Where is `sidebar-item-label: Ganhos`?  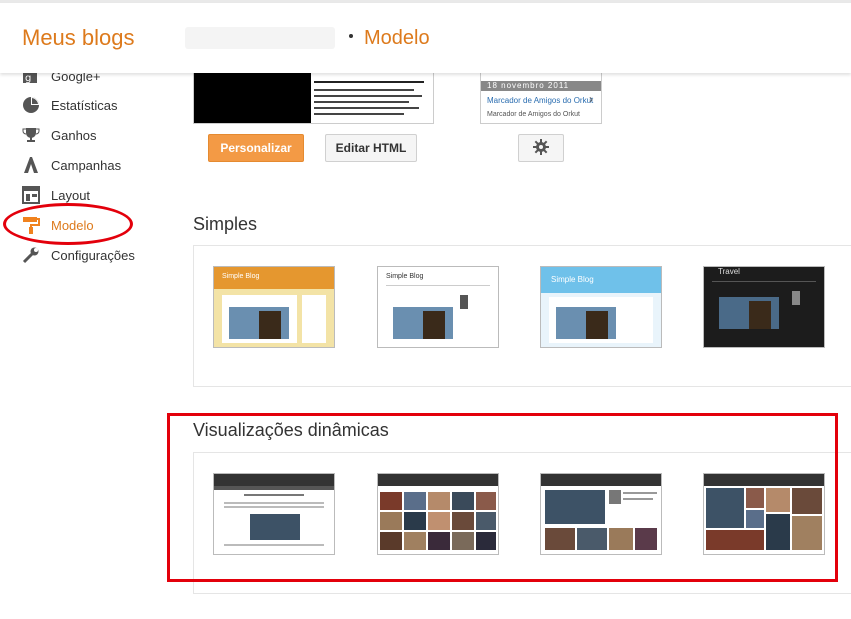 sidebar-item-label: Ganhos is located at coordinates (74, 135).